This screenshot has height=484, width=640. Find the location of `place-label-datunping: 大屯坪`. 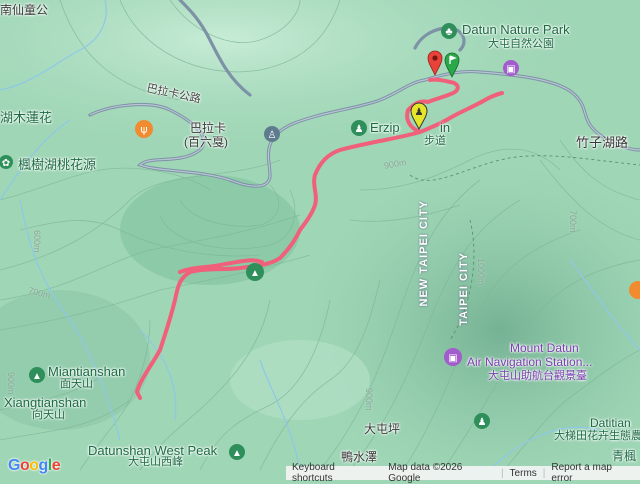

place-label-datunping: 大屯坪 is located at coordinates (382, 429).